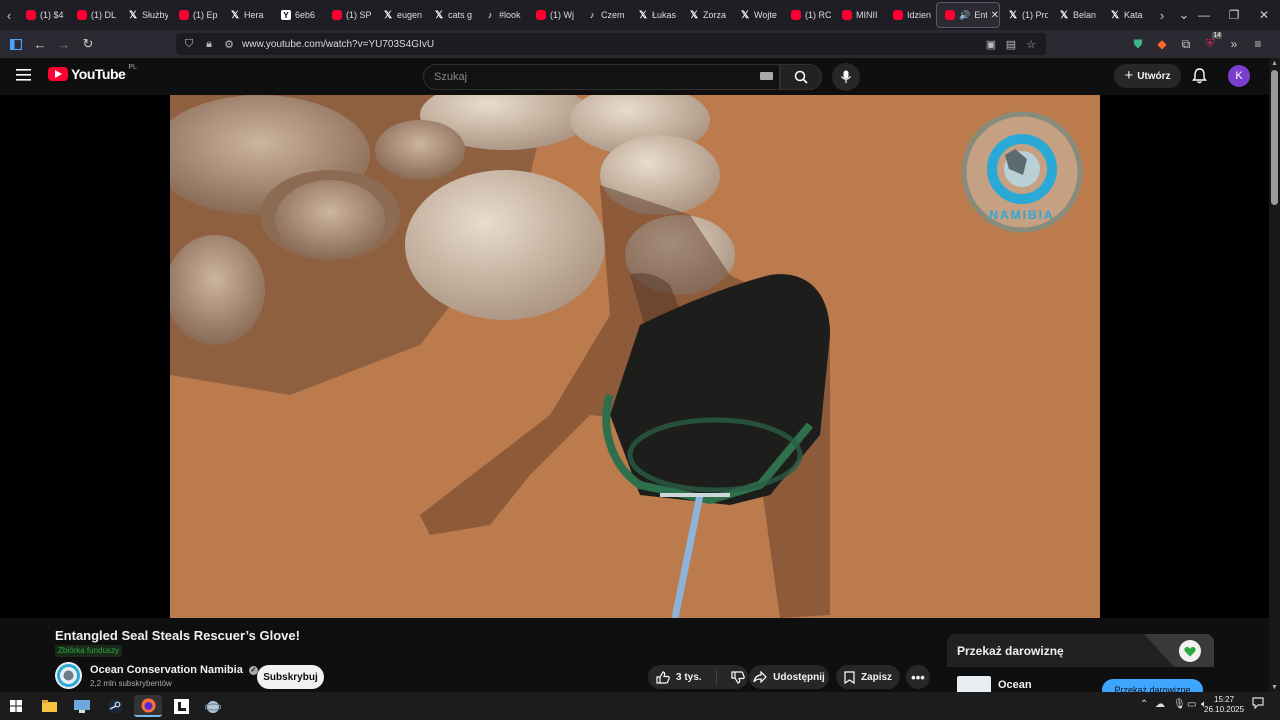 Image resolution: width=1280 pixels, height=720 pixels. Describe the element at coordinates (451, 15) in the screenshot. I see `browser-tab: 𝕏cats g` at that location.